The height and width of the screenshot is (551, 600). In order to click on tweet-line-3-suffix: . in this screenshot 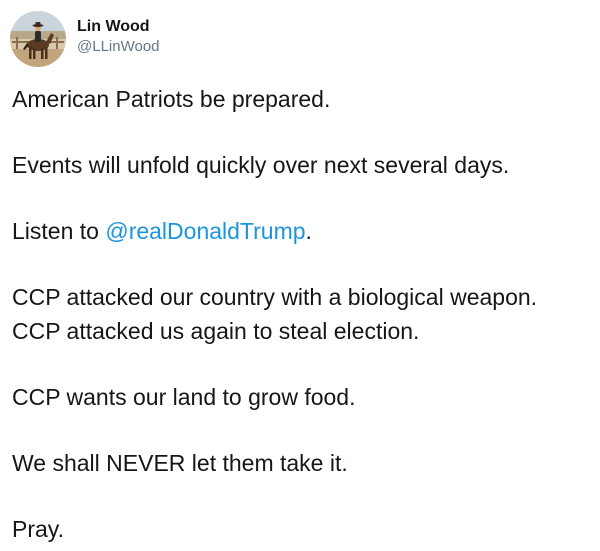, I will do `click(308, 231)`.